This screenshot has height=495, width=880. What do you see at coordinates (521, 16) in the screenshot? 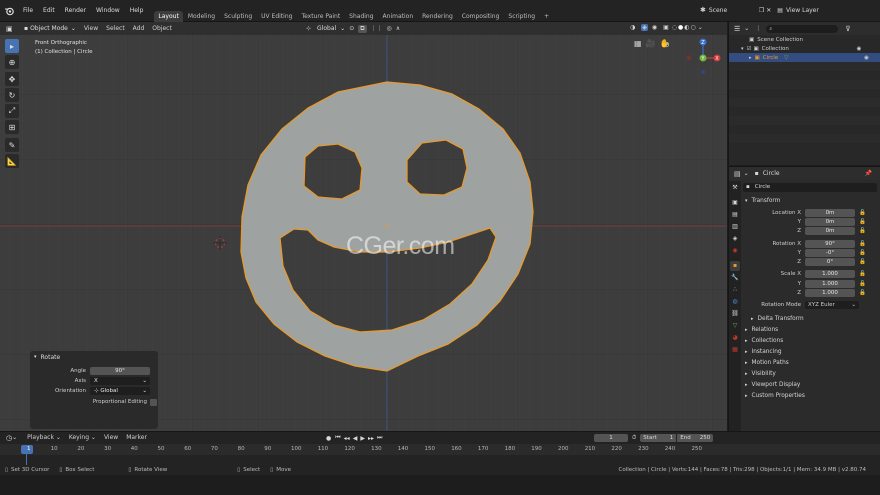
I see `tab-scripting: Scripting` at bounding box center [521, 16].